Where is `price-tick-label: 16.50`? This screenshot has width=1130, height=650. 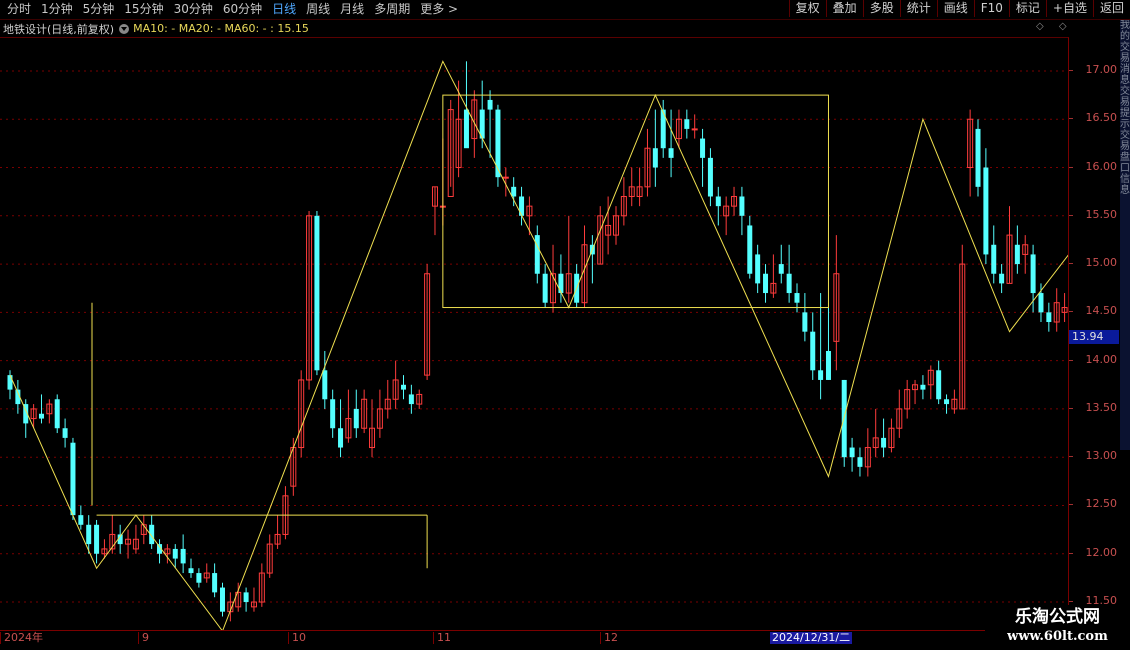
price-tick-label: 16.50 is located at coordinates (1101, 118).